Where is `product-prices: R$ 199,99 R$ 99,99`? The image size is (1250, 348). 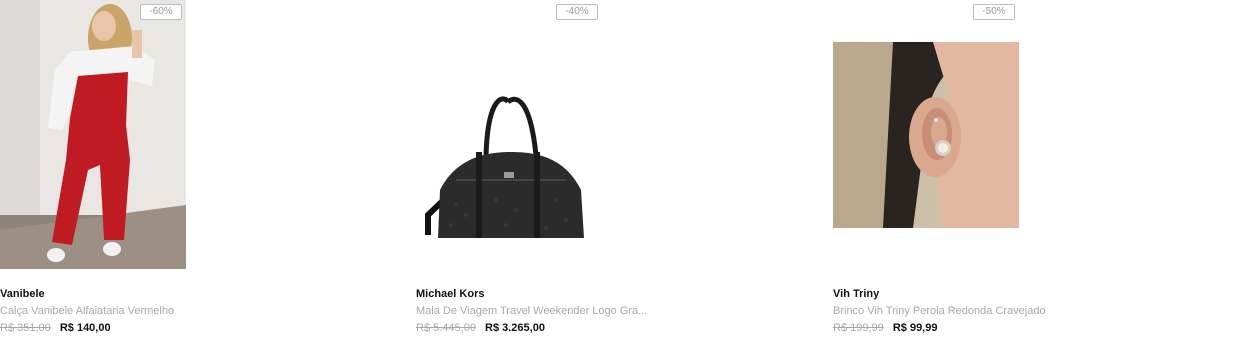
product-prices: R$ 199,99 R$ 99,99 is located at coordinates (1033, 328).